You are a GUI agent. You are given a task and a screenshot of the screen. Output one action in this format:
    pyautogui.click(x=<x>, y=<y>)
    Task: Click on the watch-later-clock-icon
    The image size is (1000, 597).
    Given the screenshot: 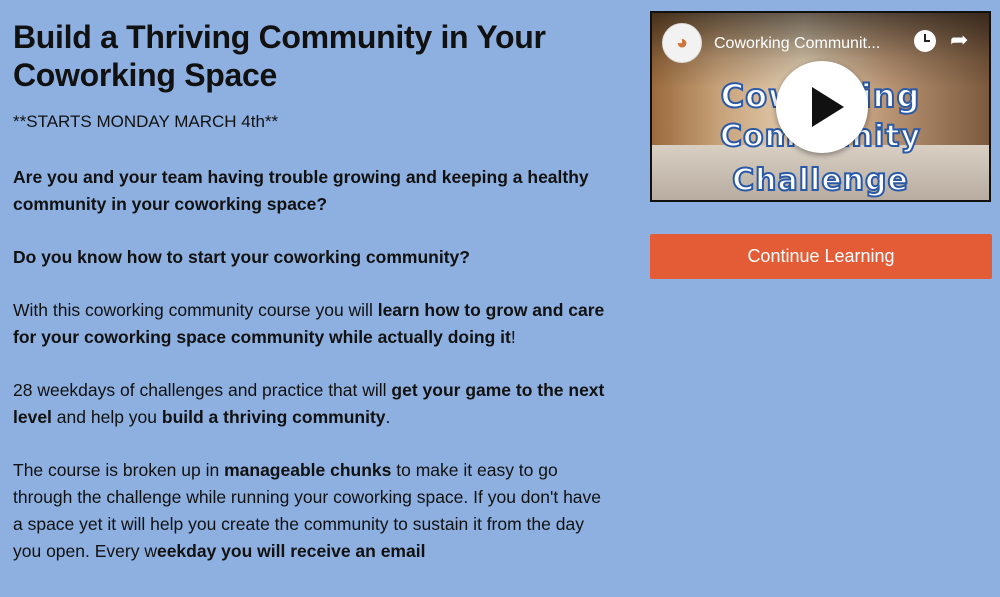 What is the action you would take?
    pyautogui.click(x=925, y=41)
    